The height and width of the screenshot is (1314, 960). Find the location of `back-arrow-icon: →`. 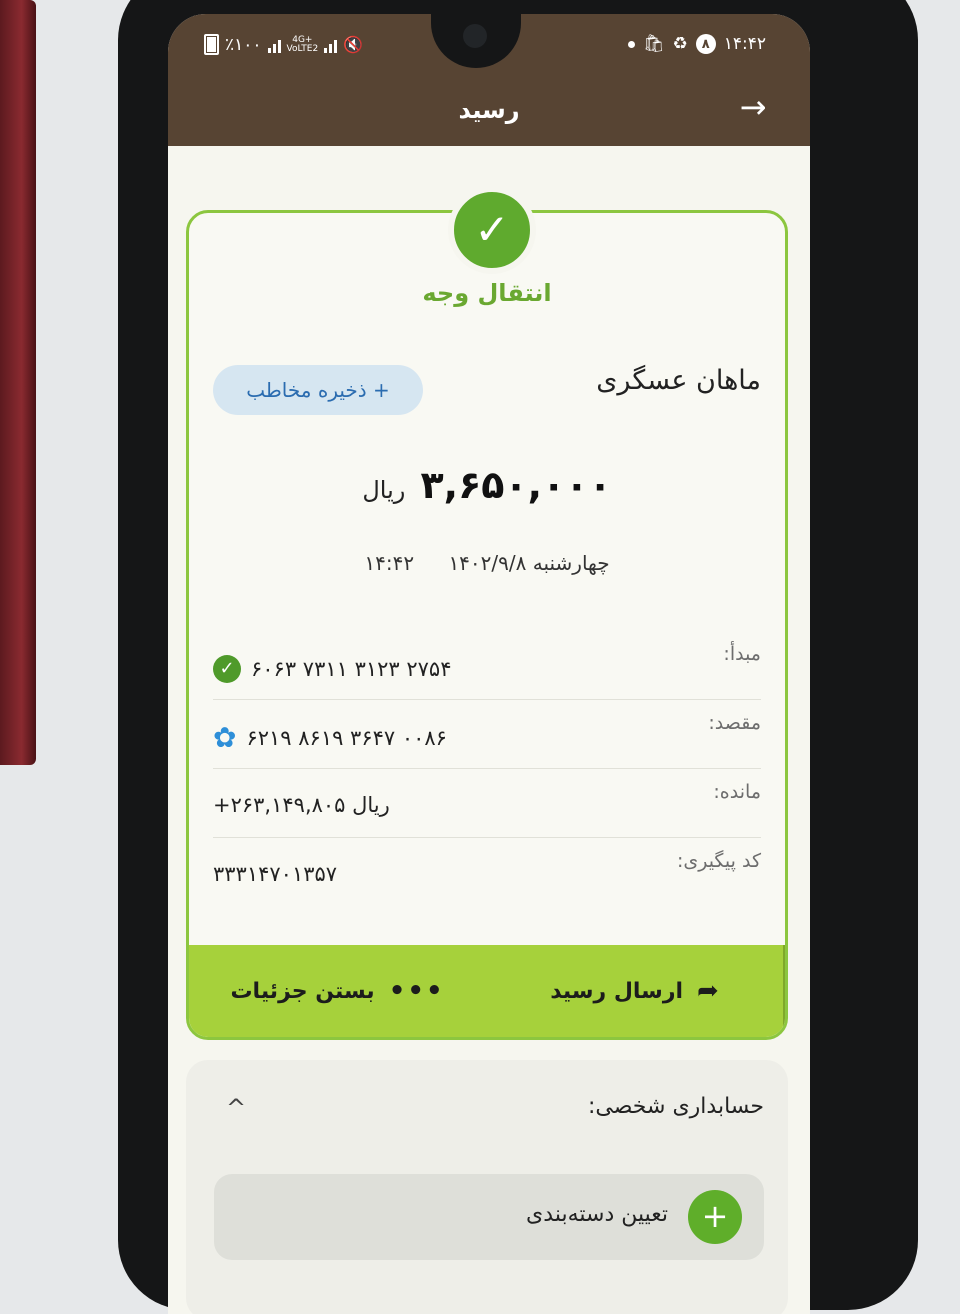

back-arrow-icon: → is located at coordinates (753, 107).